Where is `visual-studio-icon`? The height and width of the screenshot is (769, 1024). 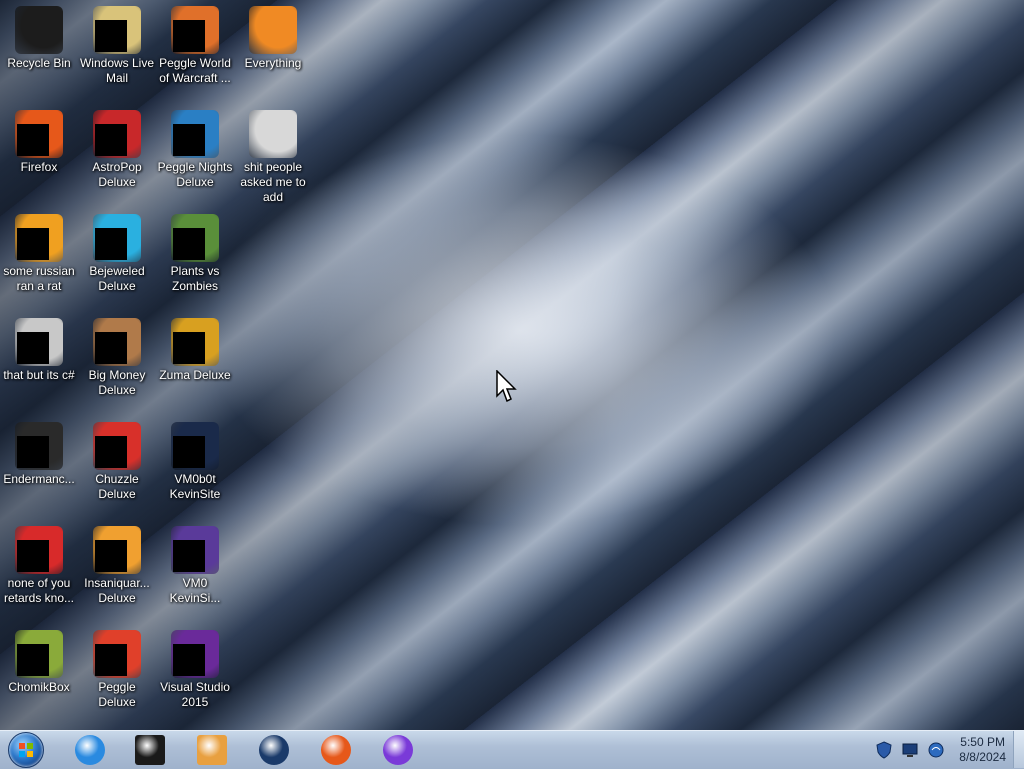
visual-studio-icon is located at coordinates (195, 654).